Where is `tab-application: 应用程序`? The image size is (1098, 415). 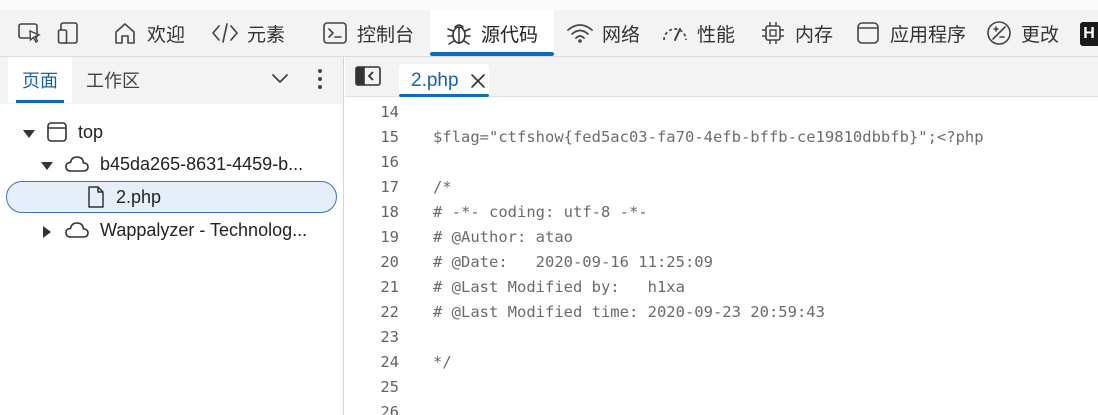
tab-application: 应用程序 is located at coordinates (909, 33).